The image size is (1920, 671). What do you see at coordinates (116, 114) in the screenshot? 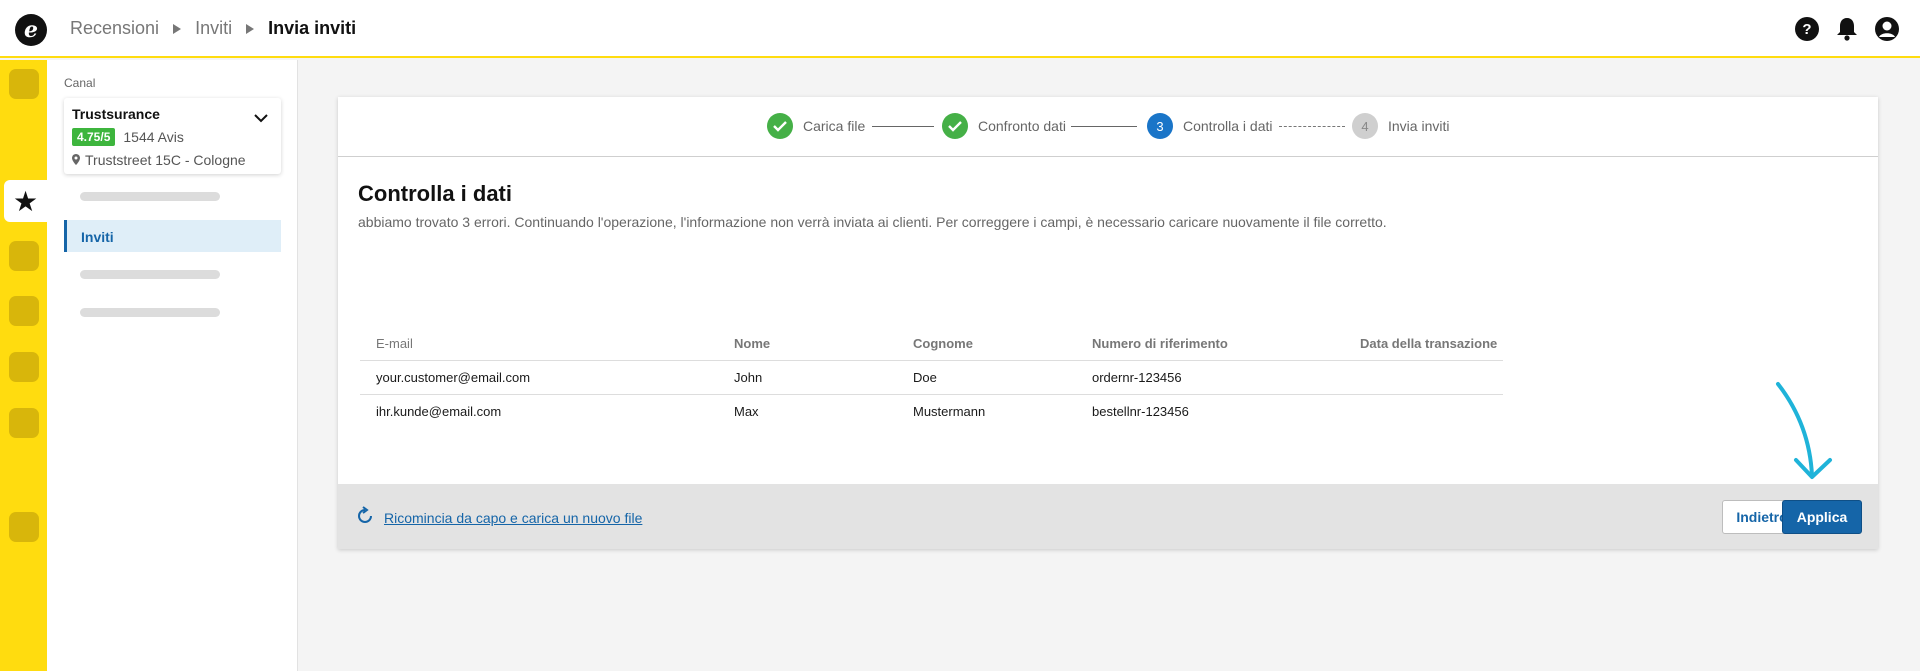
I see `channel-name: Trustsurance` at bounding box center [116, 114].